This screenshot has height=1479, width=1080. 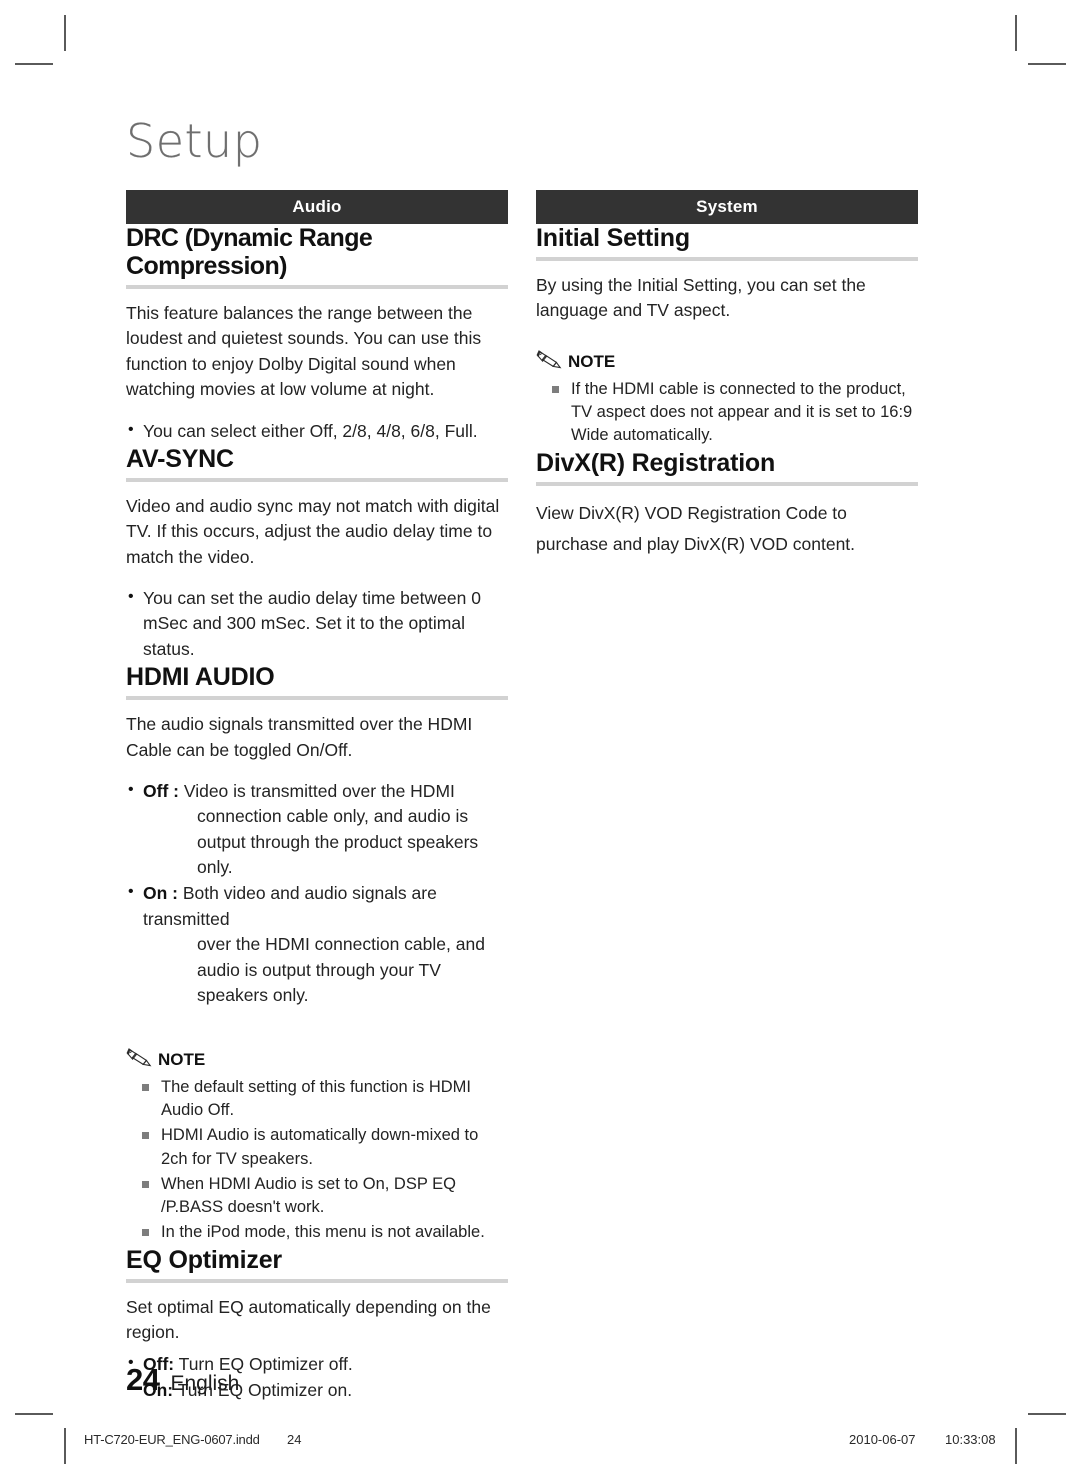 I want to click on heading-eq-optimizer: EQ Optimizer, so click(x=317, y=1264).